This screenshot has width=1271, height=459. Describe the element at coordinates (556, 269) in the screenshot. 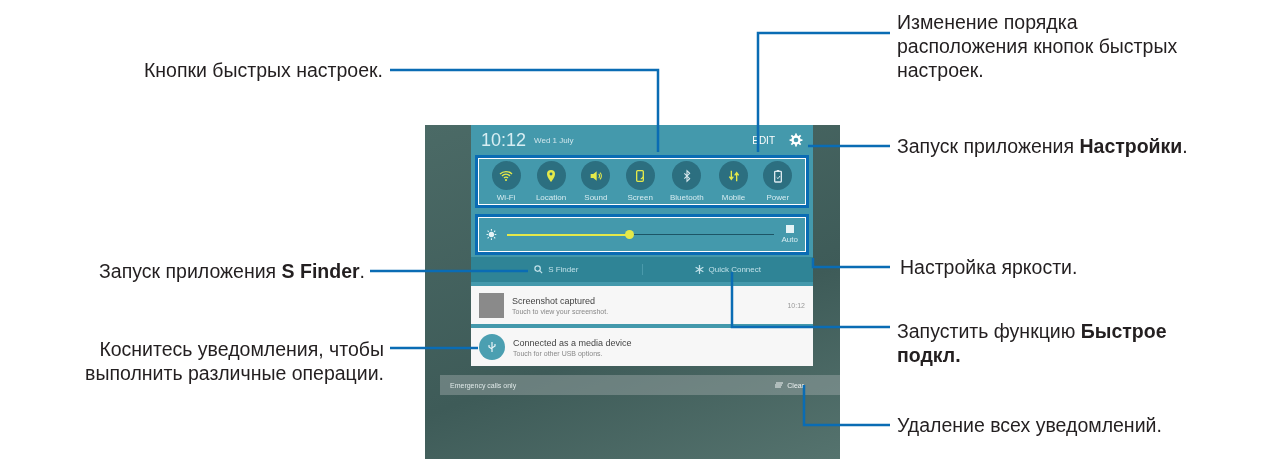

I see `s-finder-button: S Finder` at that location.